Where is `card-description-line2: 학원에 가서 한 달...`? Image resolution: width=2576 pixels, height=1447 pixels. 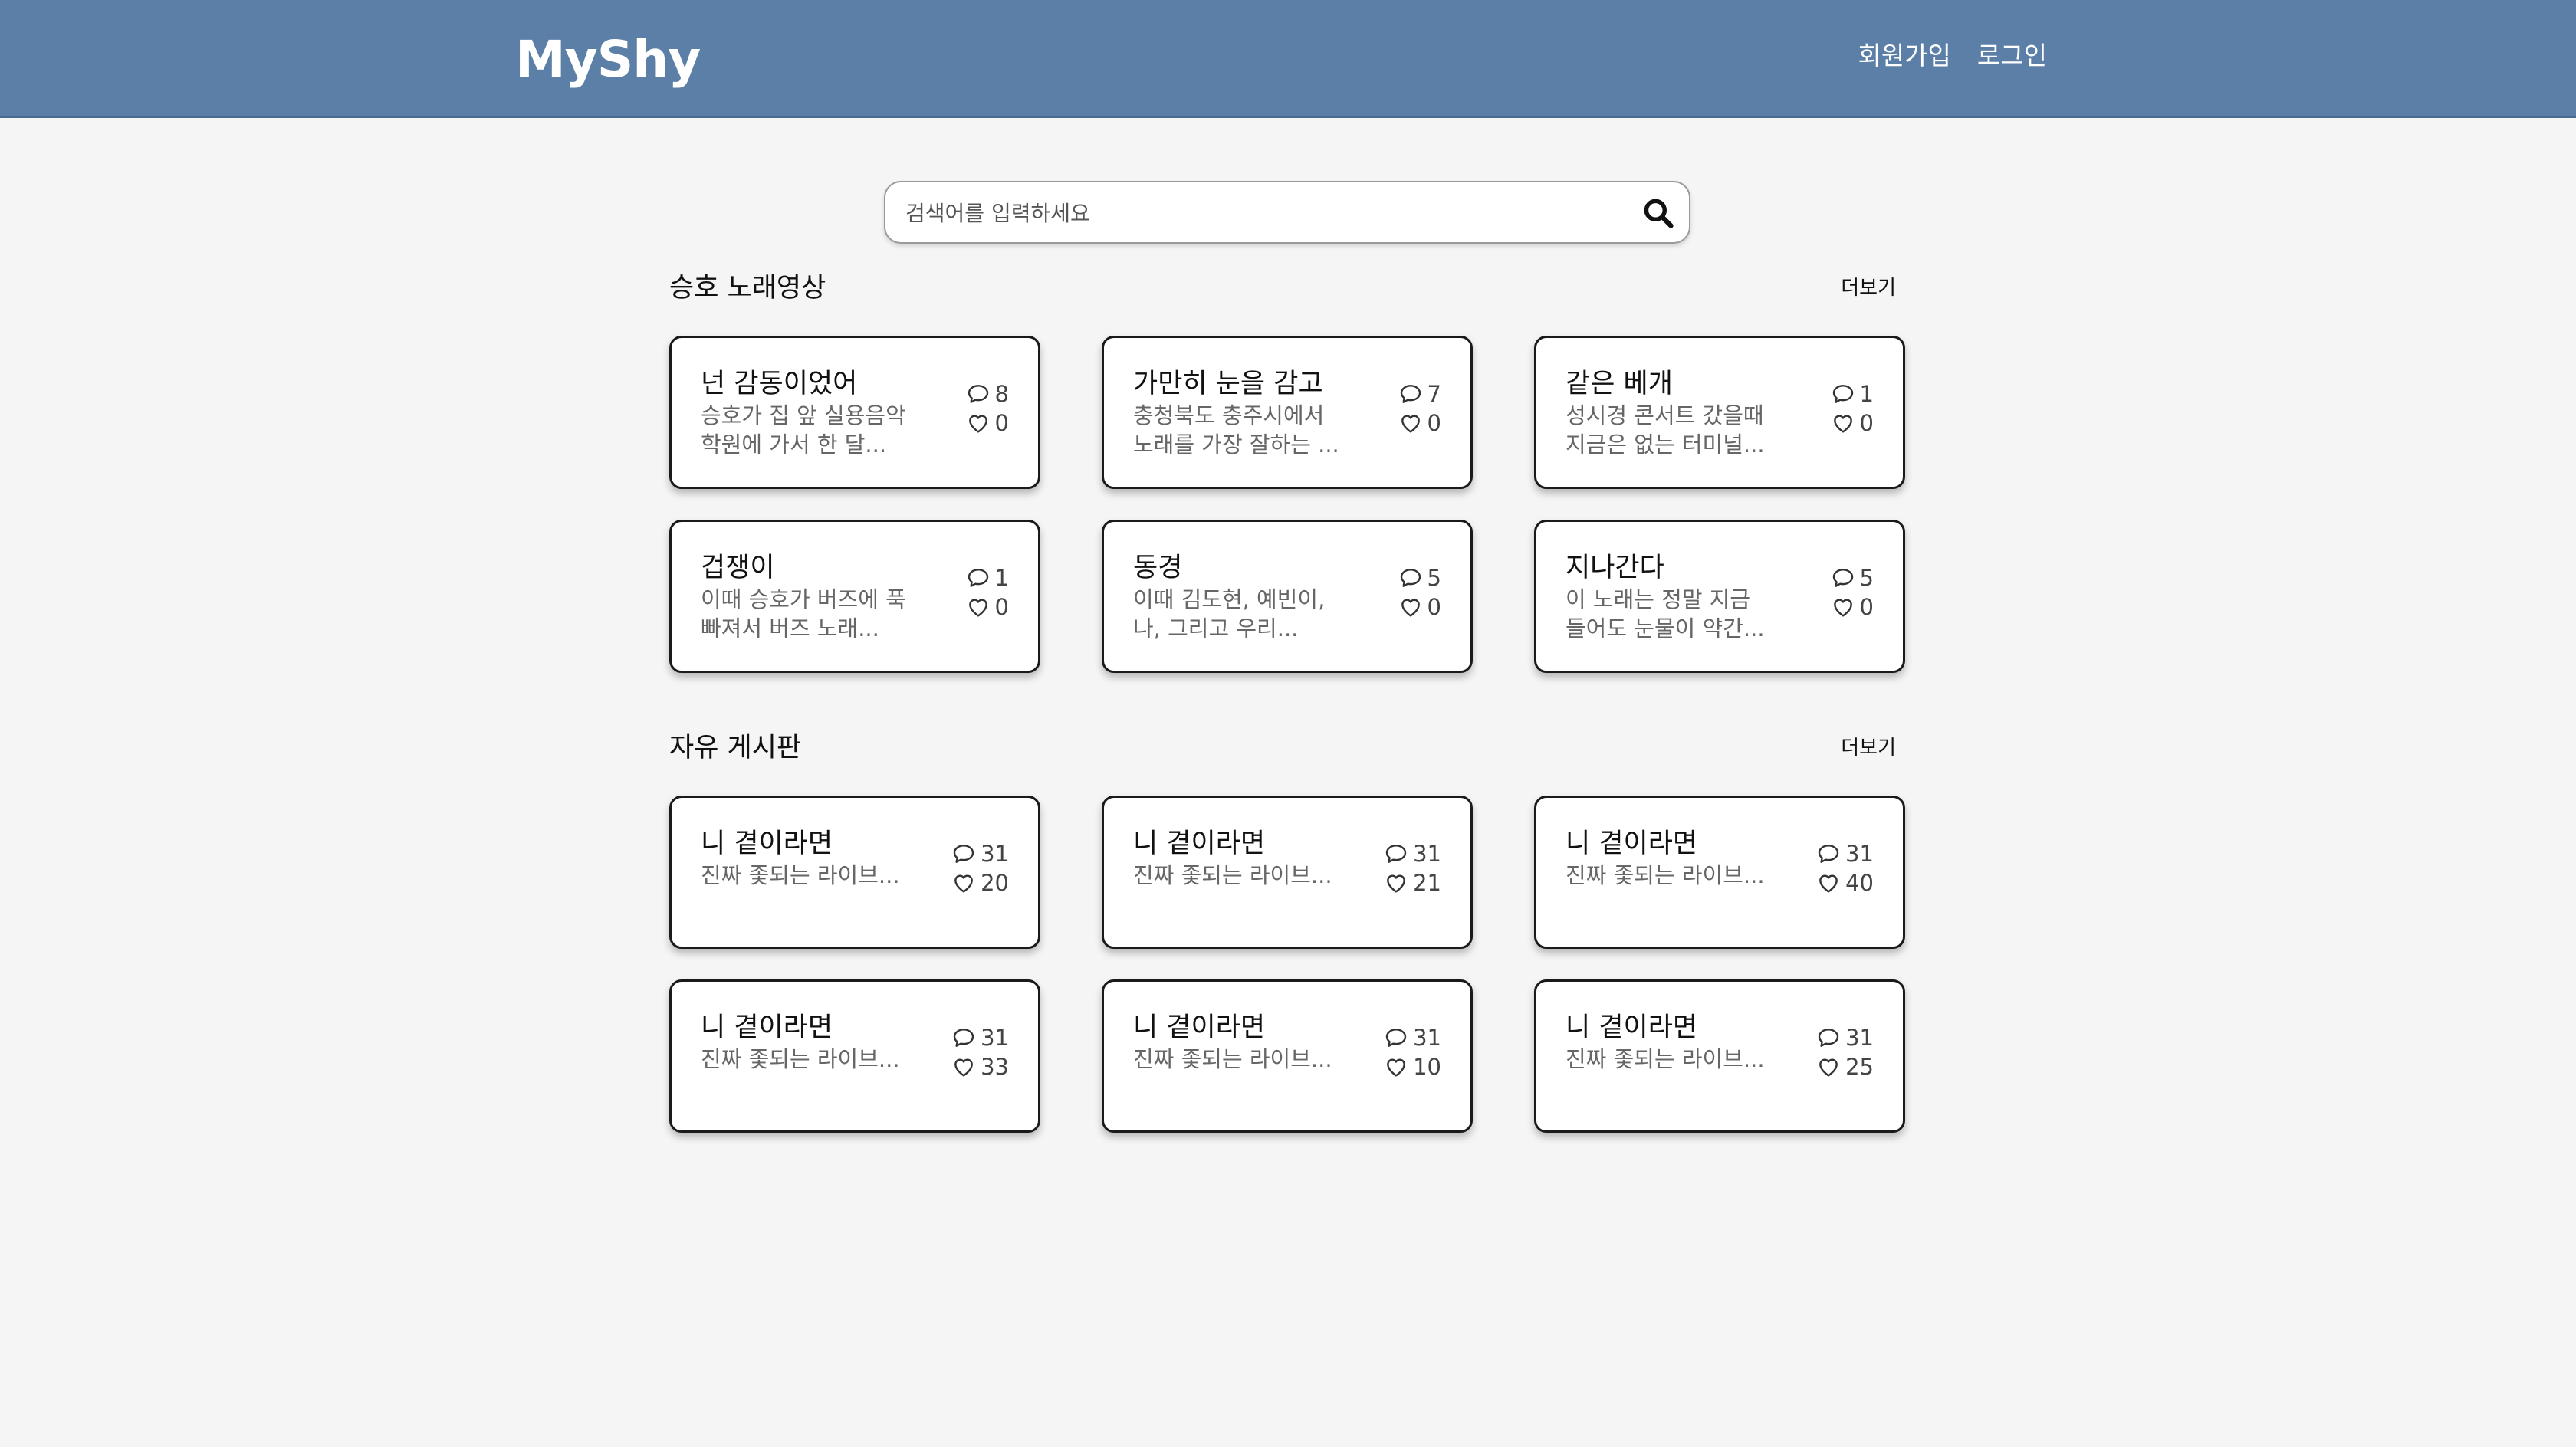 card-description-line2: 학원에 가서 한 달... is located at coordinates (794, 445).